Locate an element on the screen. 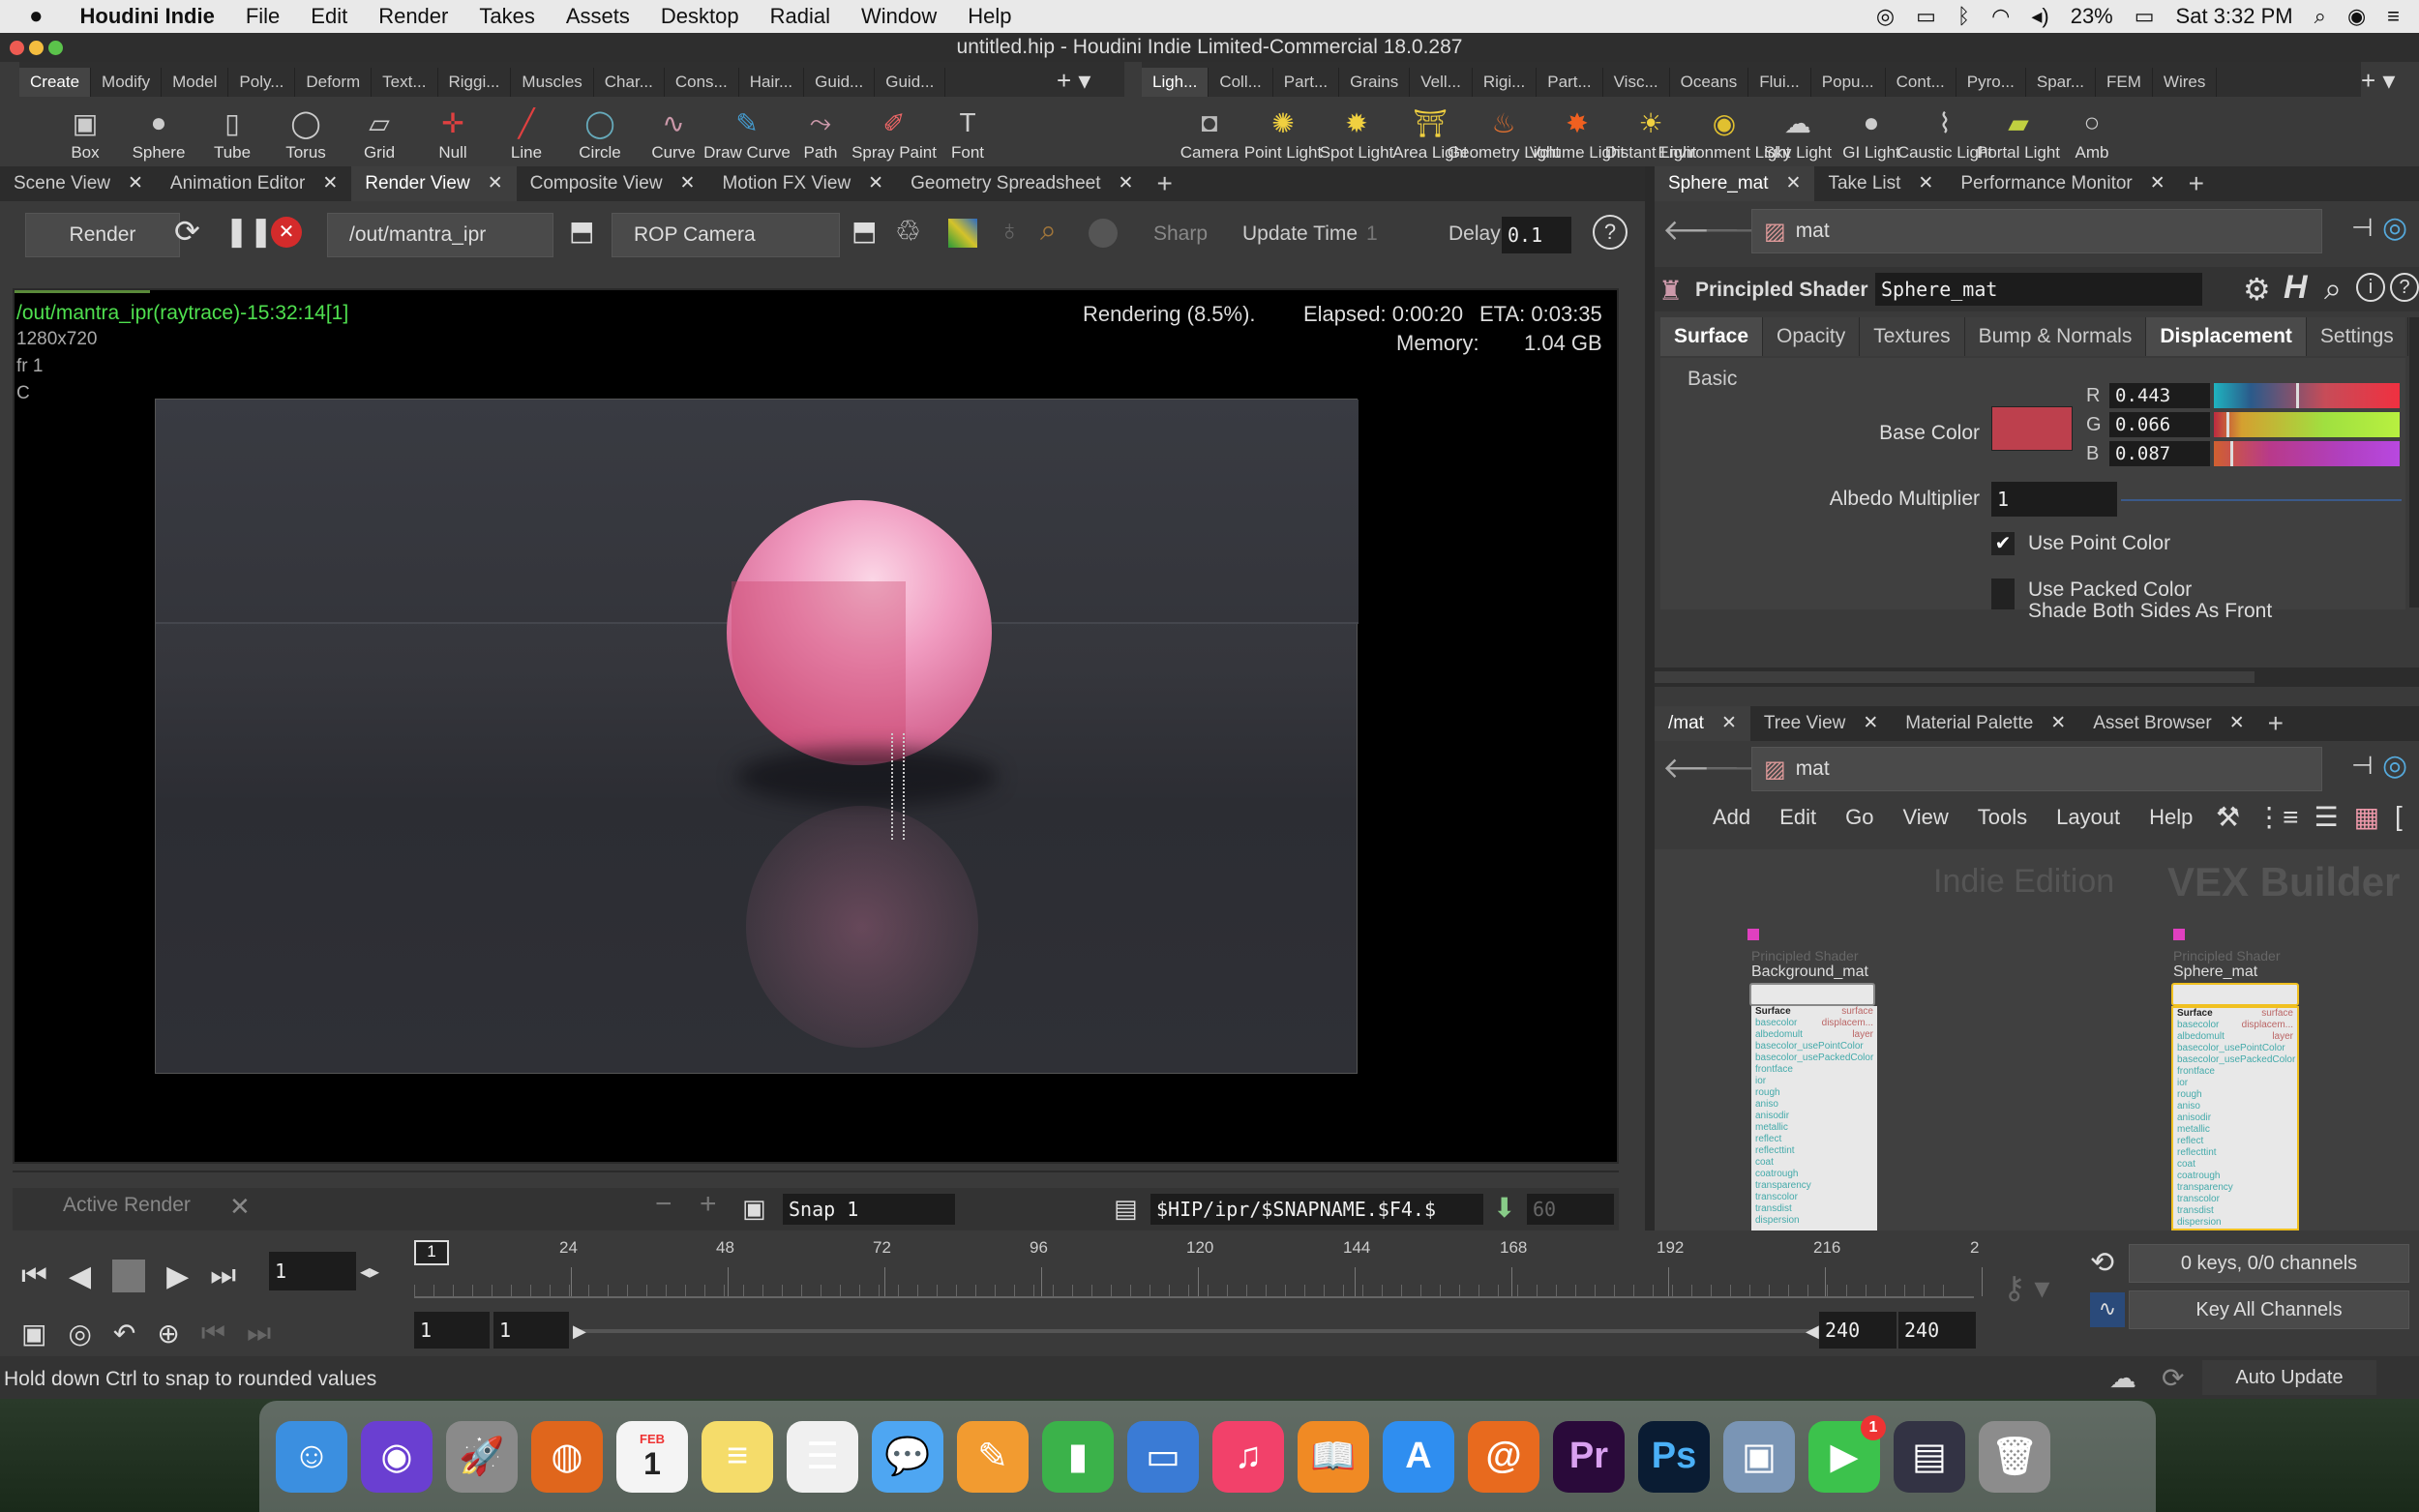  pane-tab: Render View ✕ is located at coordinates (434, 184).